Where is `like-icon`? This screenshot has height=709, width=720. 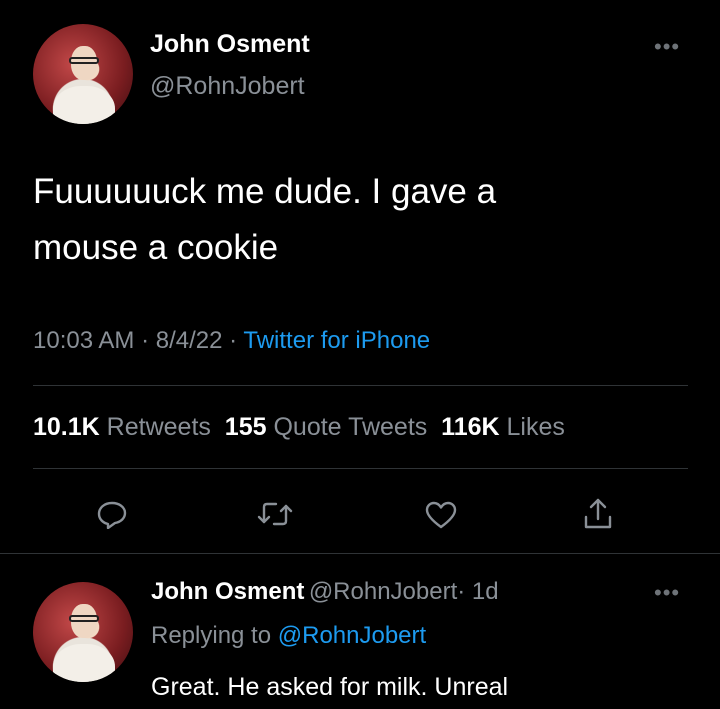 like-icon is located at coordinates (441, 515).